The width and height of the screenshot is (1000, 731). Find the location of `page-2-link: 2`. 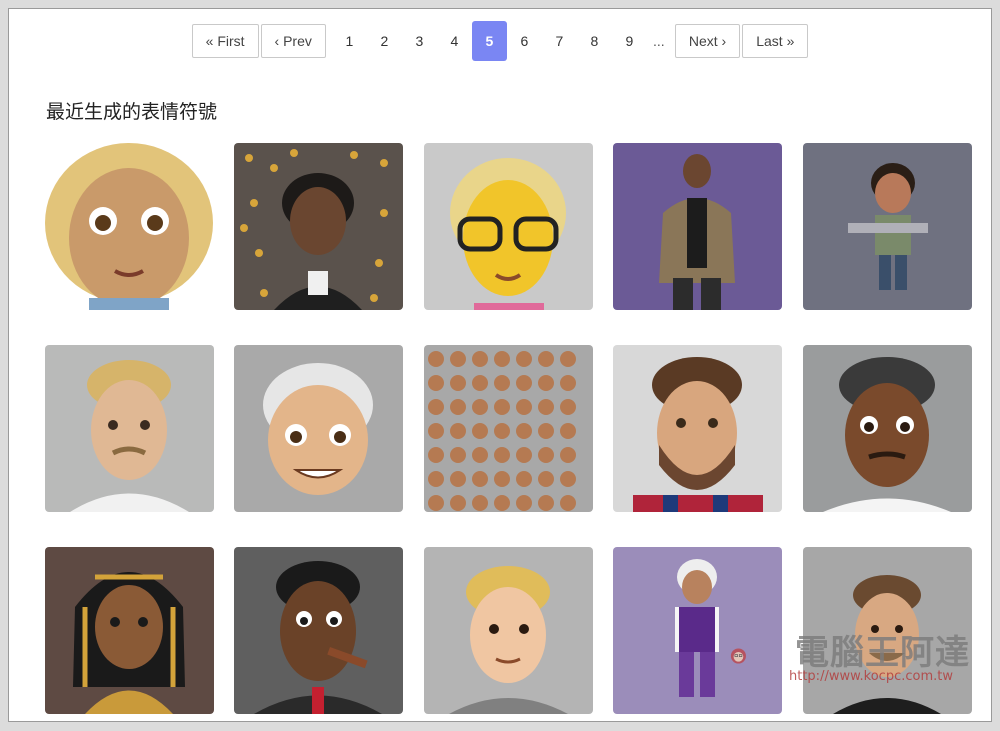

page-2-link: 2 is located at coordinates (384, 41).